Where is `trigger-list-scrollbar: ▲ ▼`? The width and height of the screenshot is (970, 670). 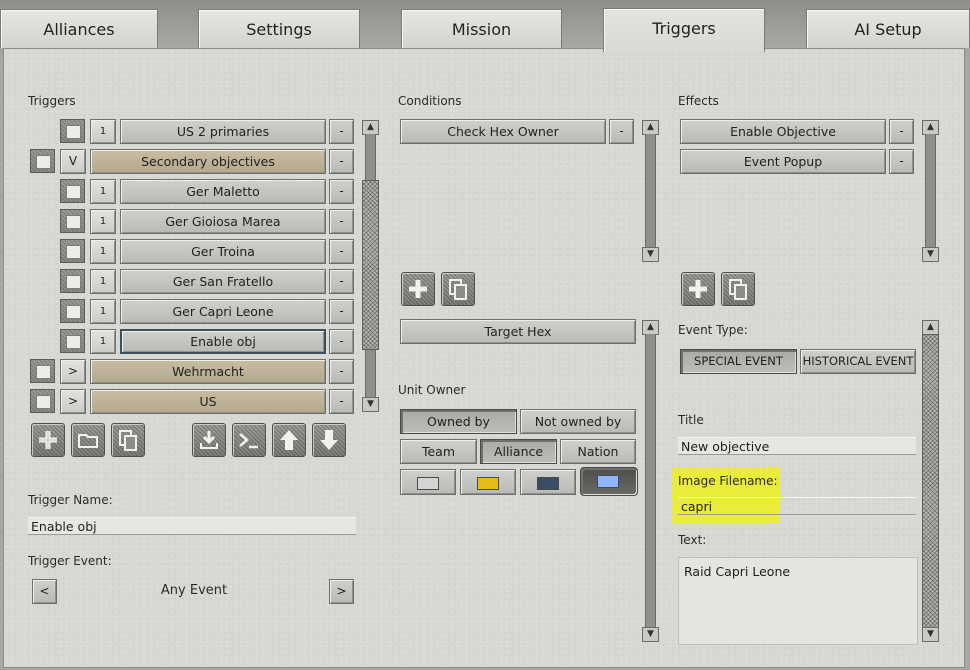 trigger-list-scrollbar: ▲ ▼ is located at coordinates (370, 266).